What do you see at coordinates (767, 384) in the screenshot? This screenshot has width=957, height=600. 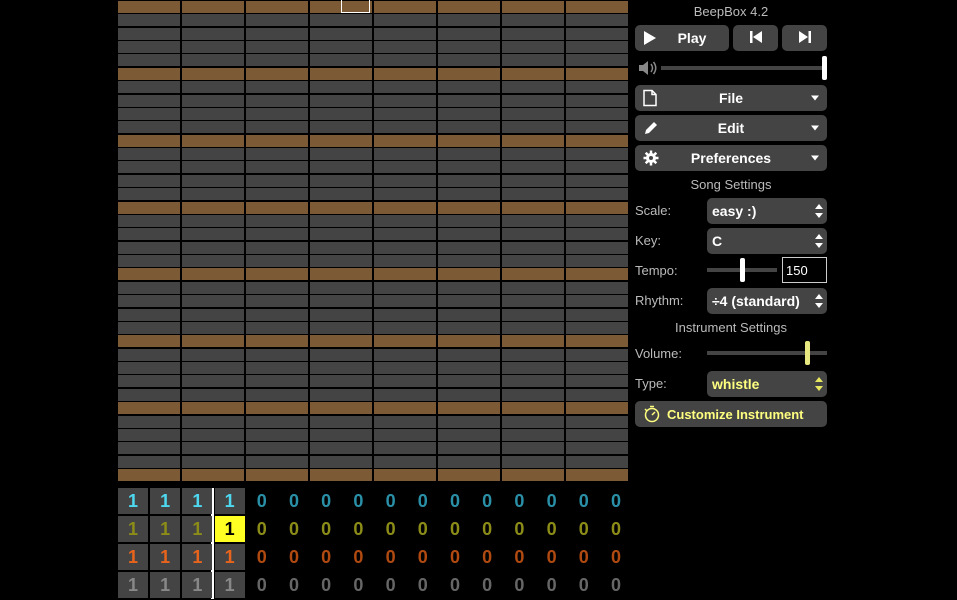 I see `instrument-type-select: whistle` at bounding box center [767, 384].